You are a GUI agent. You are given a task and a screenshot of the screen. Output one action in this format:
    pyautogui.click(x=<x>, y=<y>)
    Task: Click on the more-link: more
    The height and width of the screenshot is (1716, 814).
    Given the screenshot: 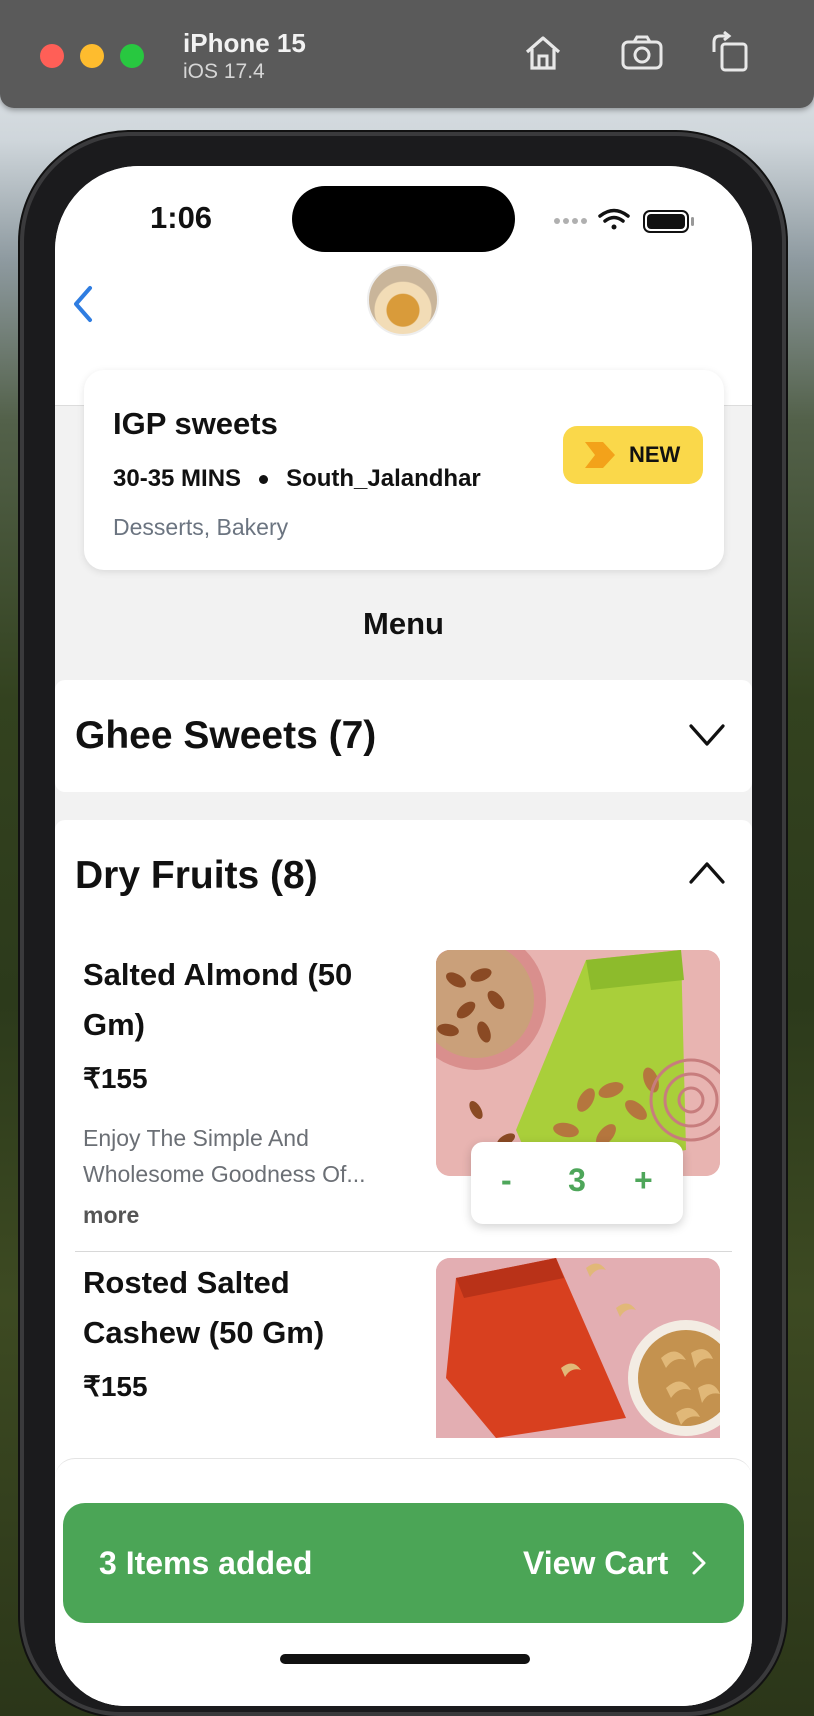 What is the action you would take?
    pyautogui.click(x=111, y=1215)
    